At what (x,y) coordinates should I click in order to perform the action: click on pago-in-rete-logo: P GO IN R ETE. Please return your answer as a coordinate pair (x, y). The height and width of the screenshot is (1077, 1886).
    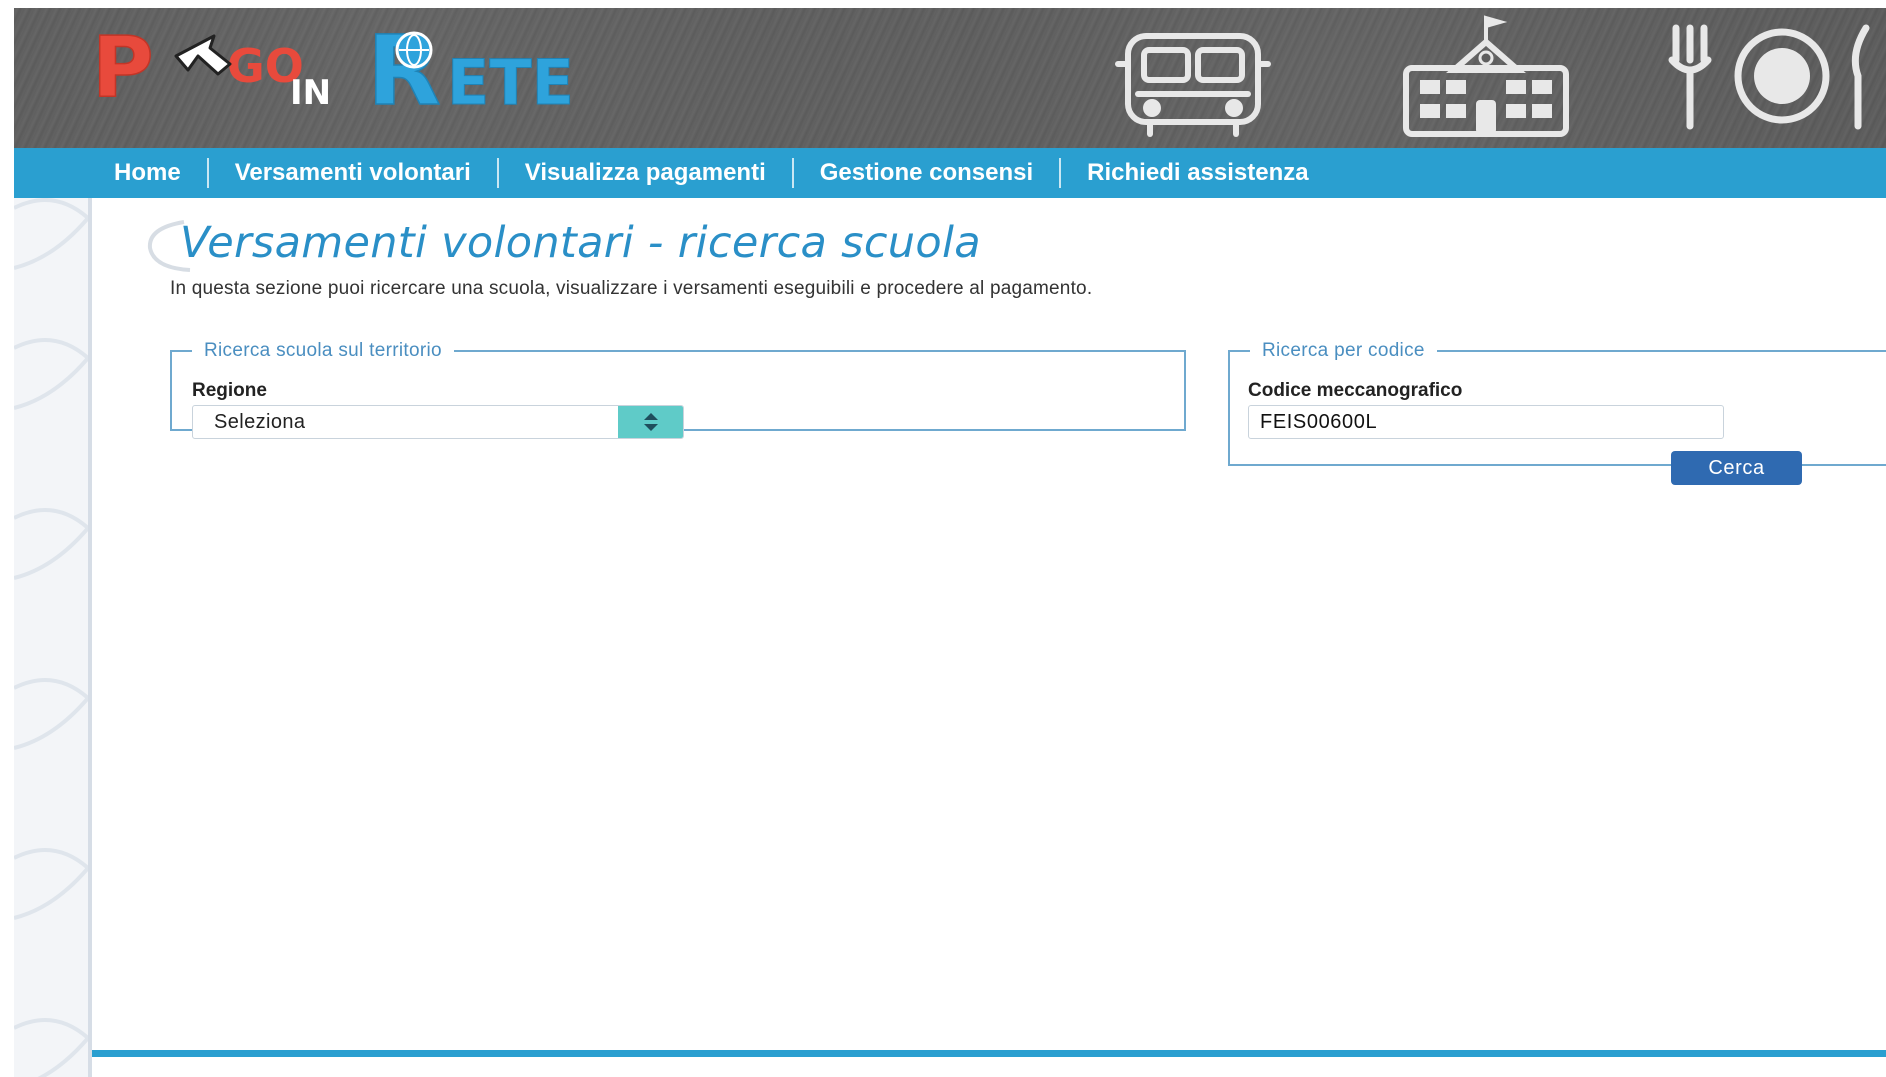
    Looking at the image, I should click on (422, 81).